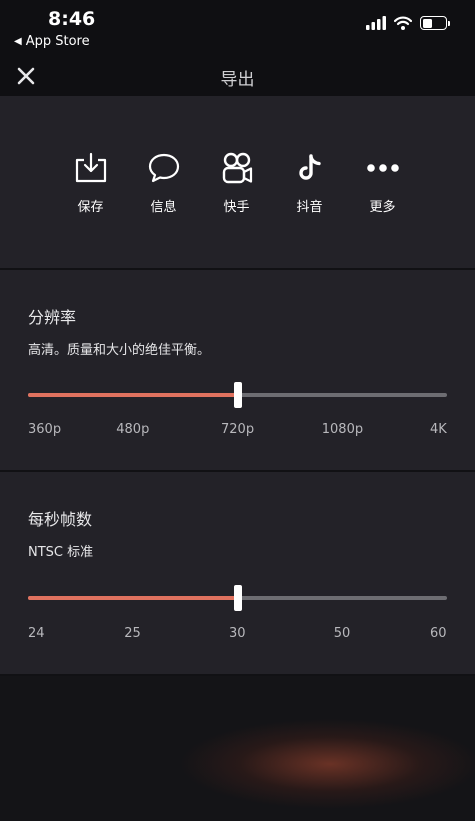 The width and height of the screenshot is (475, 821). I want to click on share-kuaishou-button: 快手, so click(236, 182).